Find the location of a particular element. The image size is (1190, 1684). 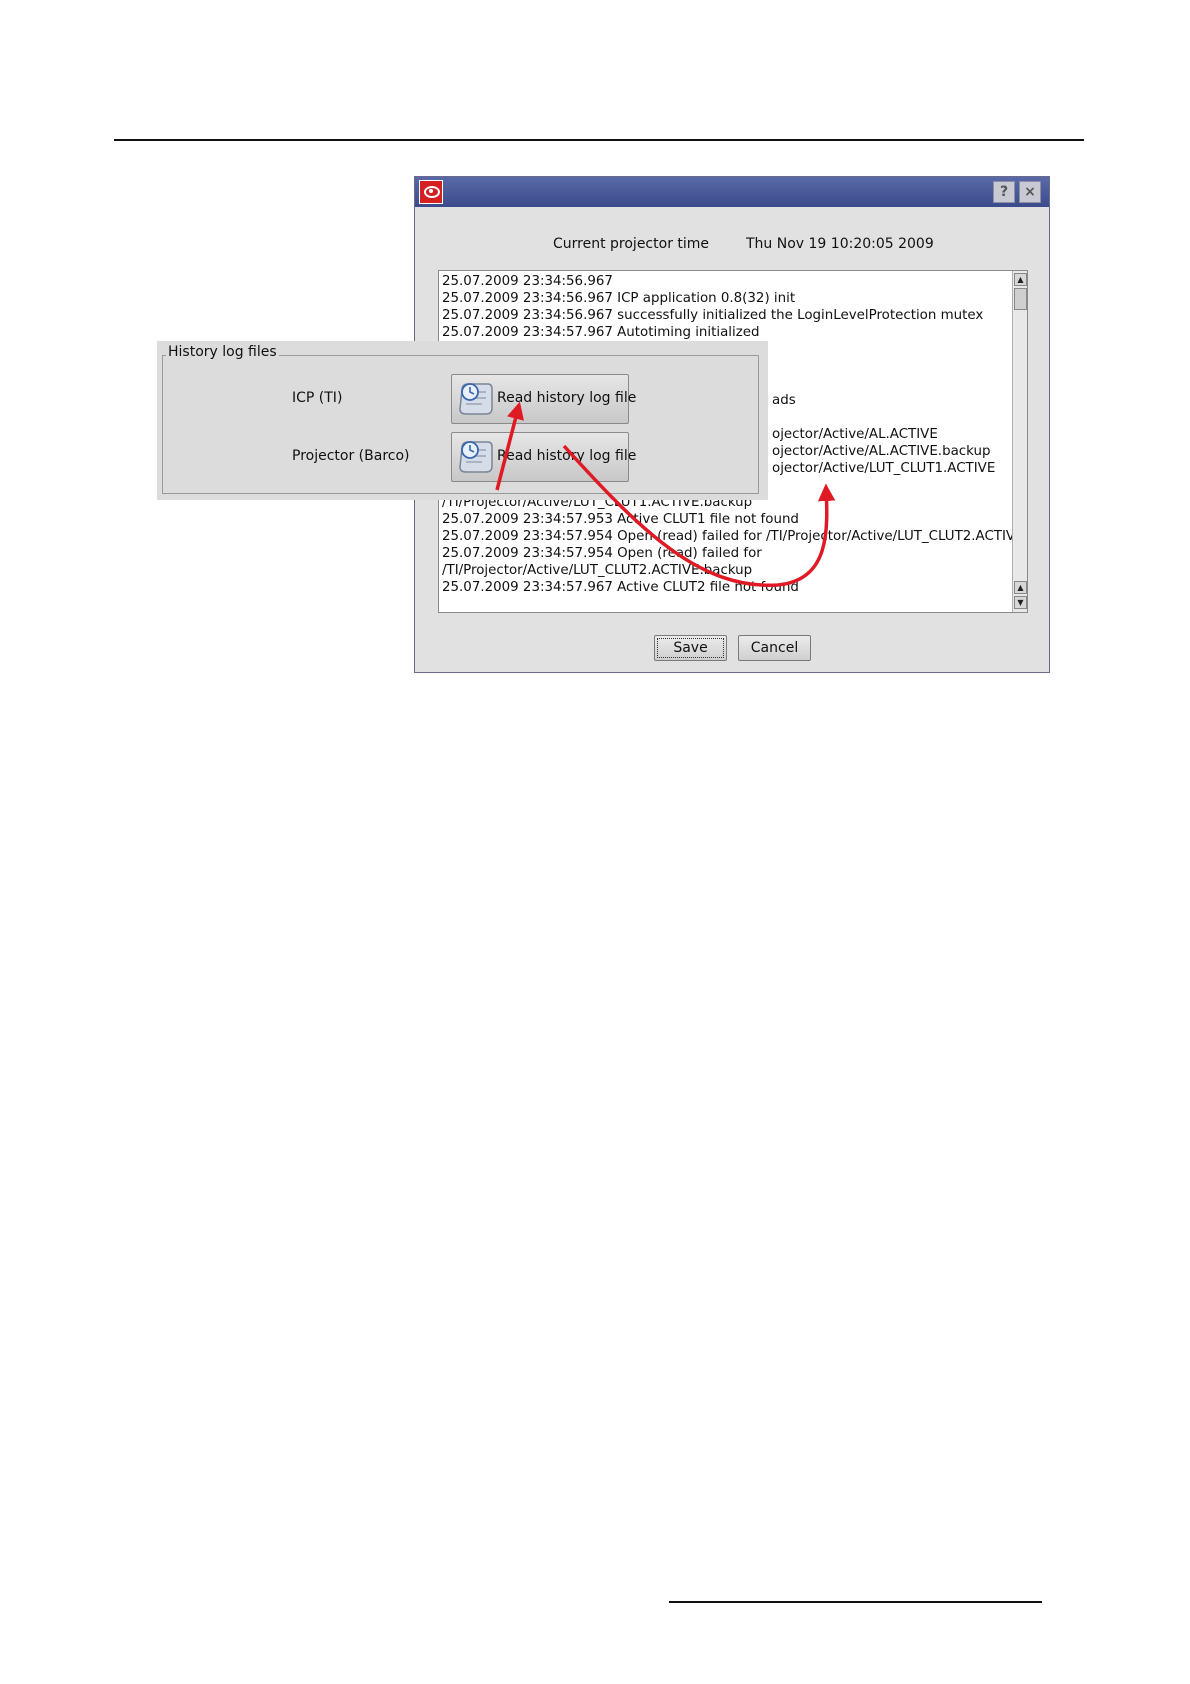

top-rule is located at coordinates (599, 140).